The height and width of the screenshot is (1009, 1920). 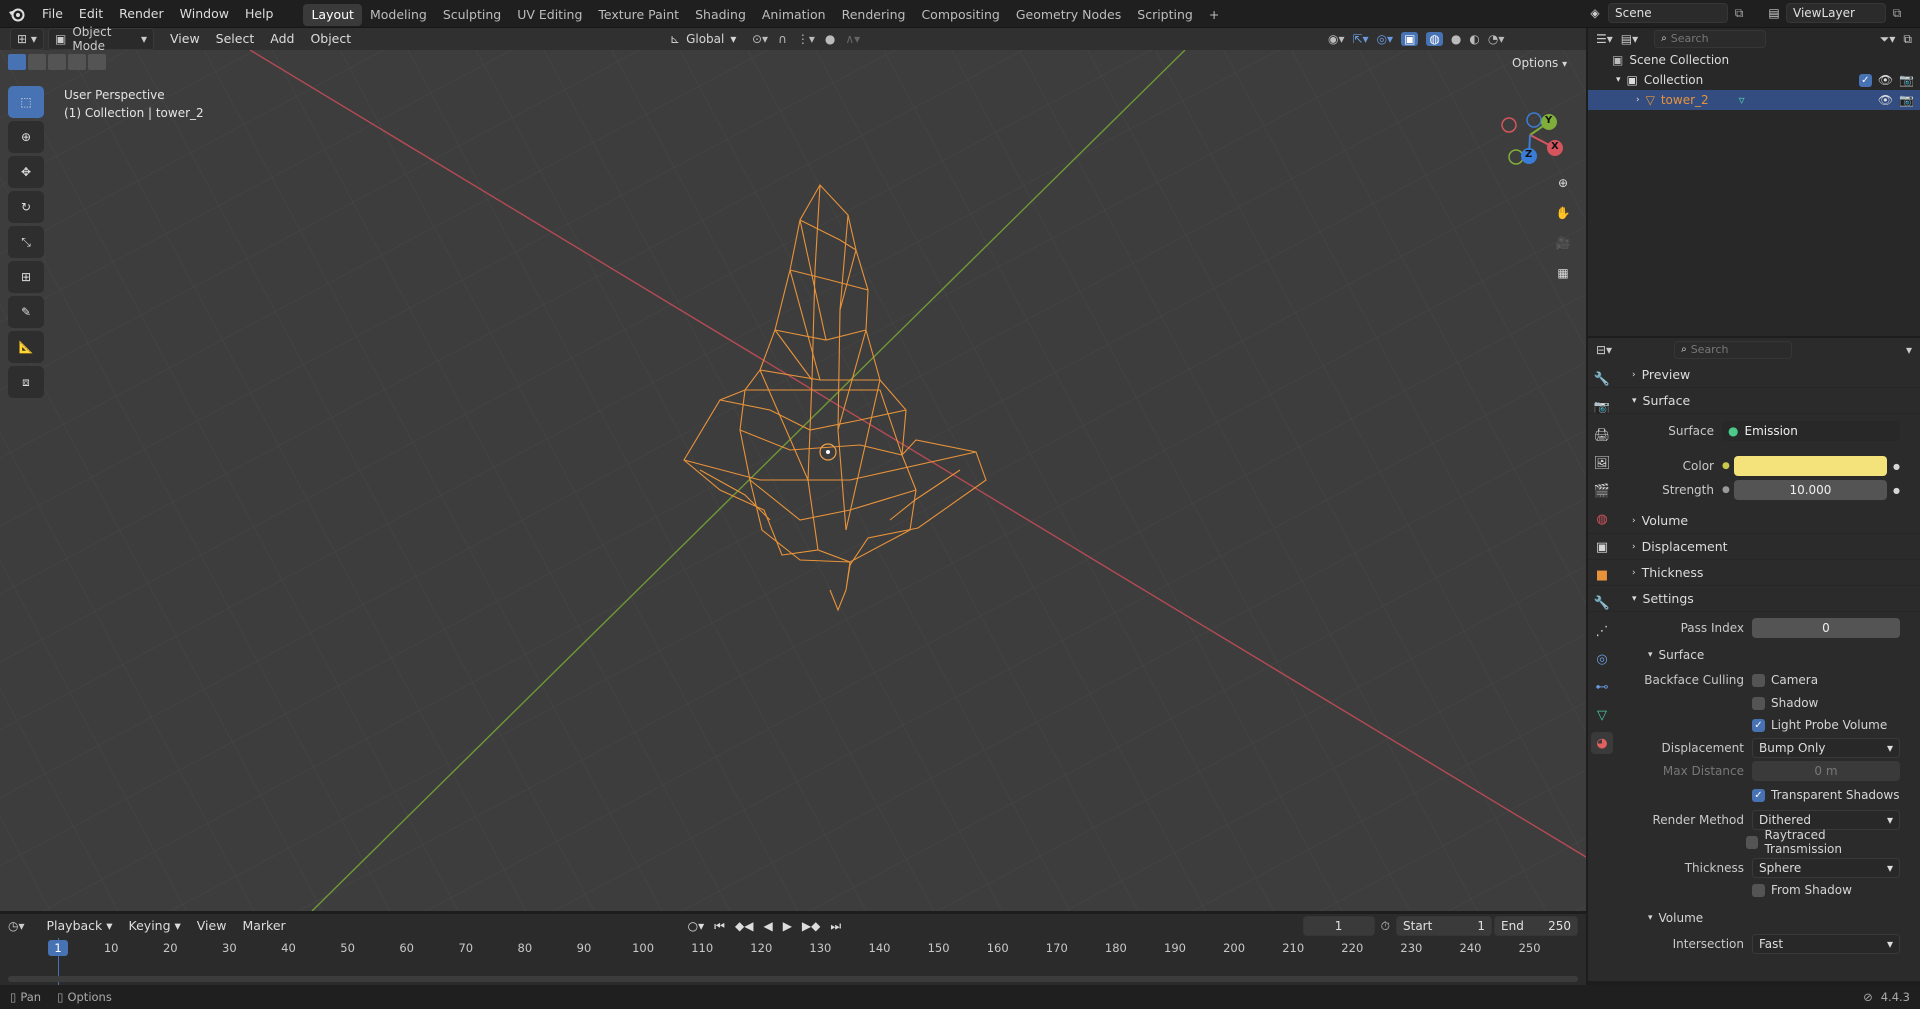 What do you see at coordinates (263, 926) in the screenshot?
I see `menu-marker: Marker` at bounding box center [263, 926].